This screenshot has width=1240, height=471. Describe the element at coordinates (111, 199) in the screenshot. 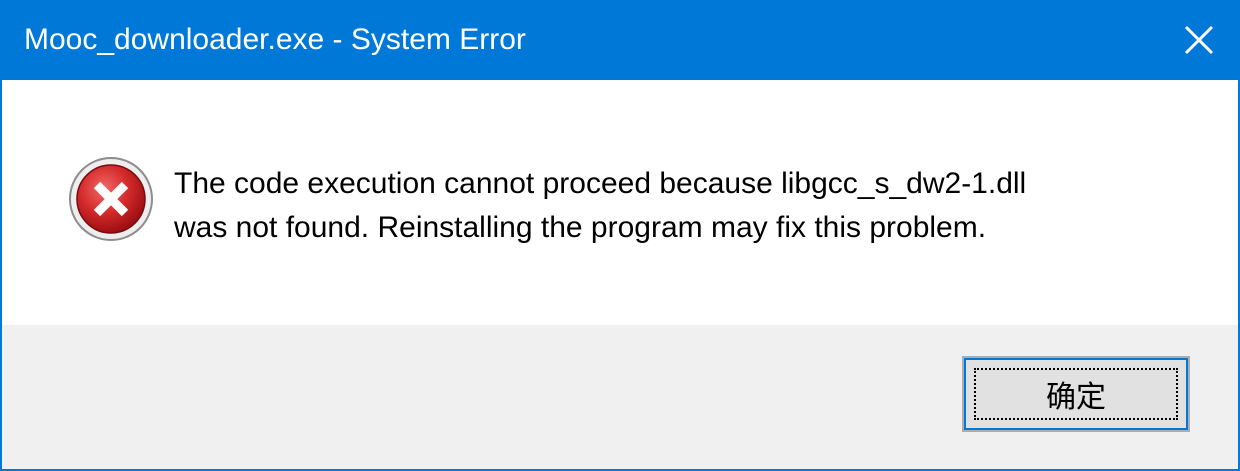

I see `error-icon` at that location.